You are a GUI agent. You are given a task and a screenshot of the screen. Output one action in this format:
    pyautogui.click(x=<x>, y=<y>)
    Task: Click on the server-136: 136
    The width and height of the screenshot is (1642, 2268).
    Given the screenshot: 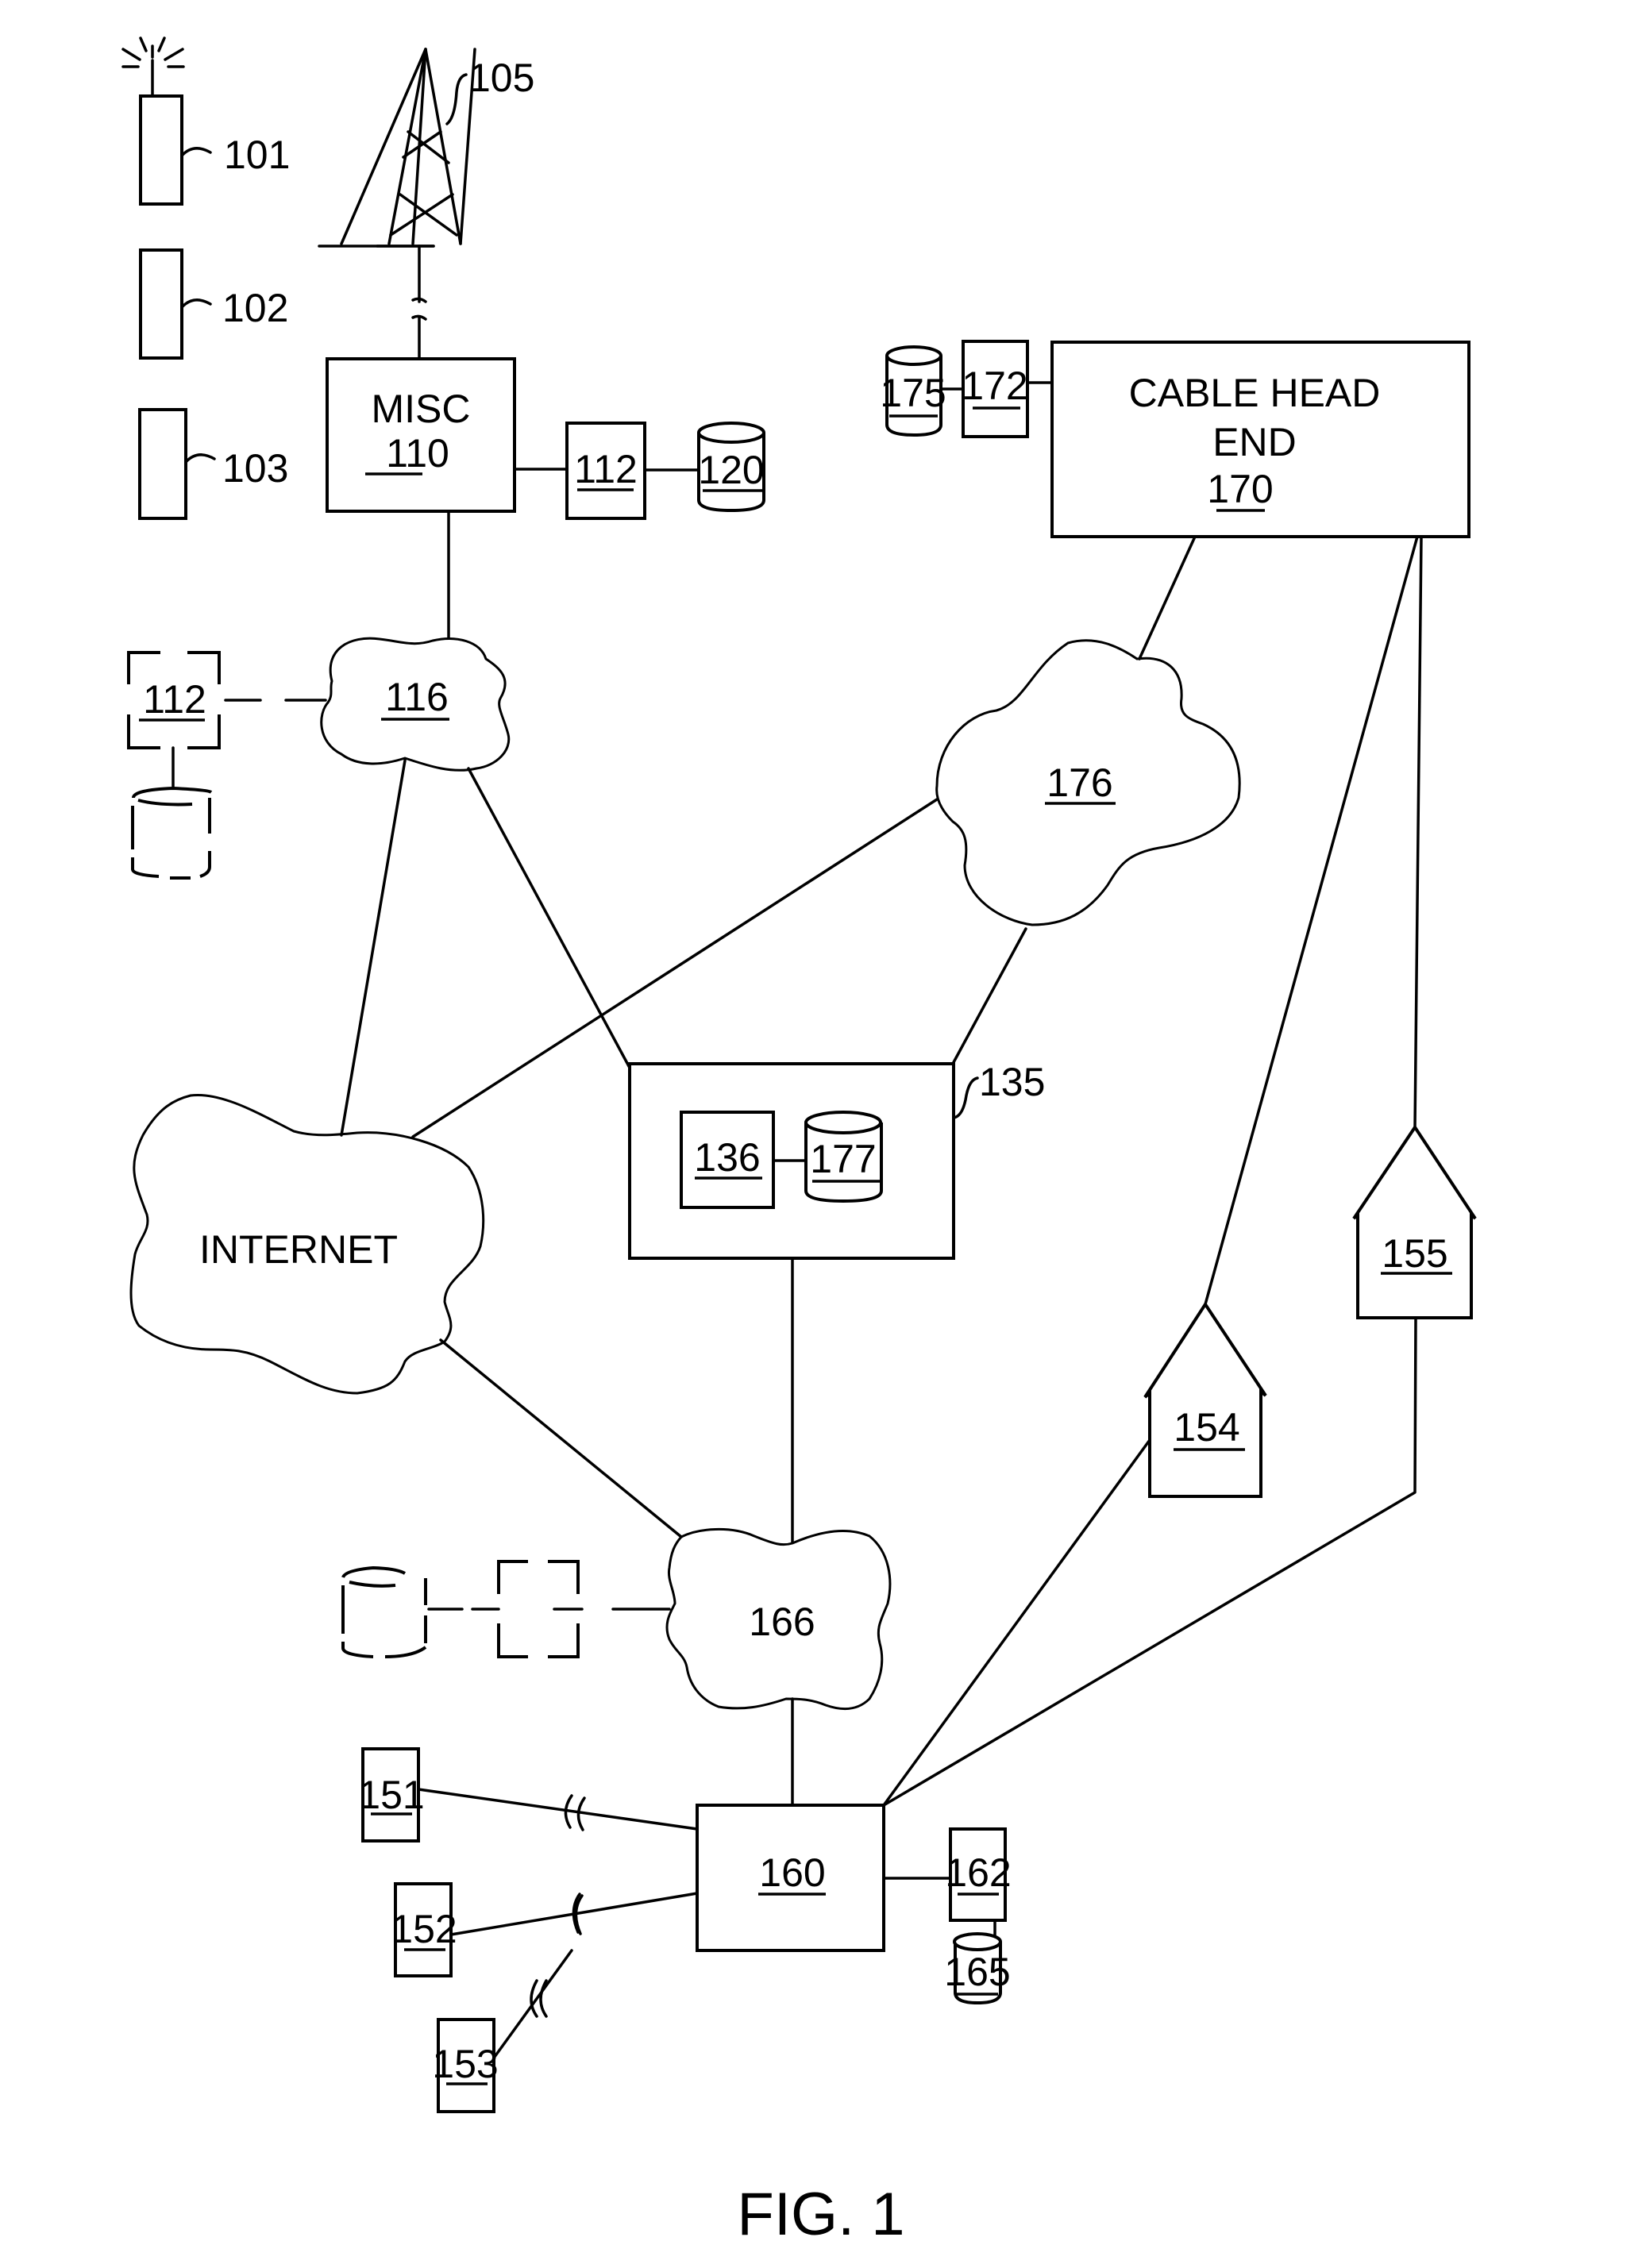 What is the action you would take?
    pyautogui.click(x=727, y=1160)
    